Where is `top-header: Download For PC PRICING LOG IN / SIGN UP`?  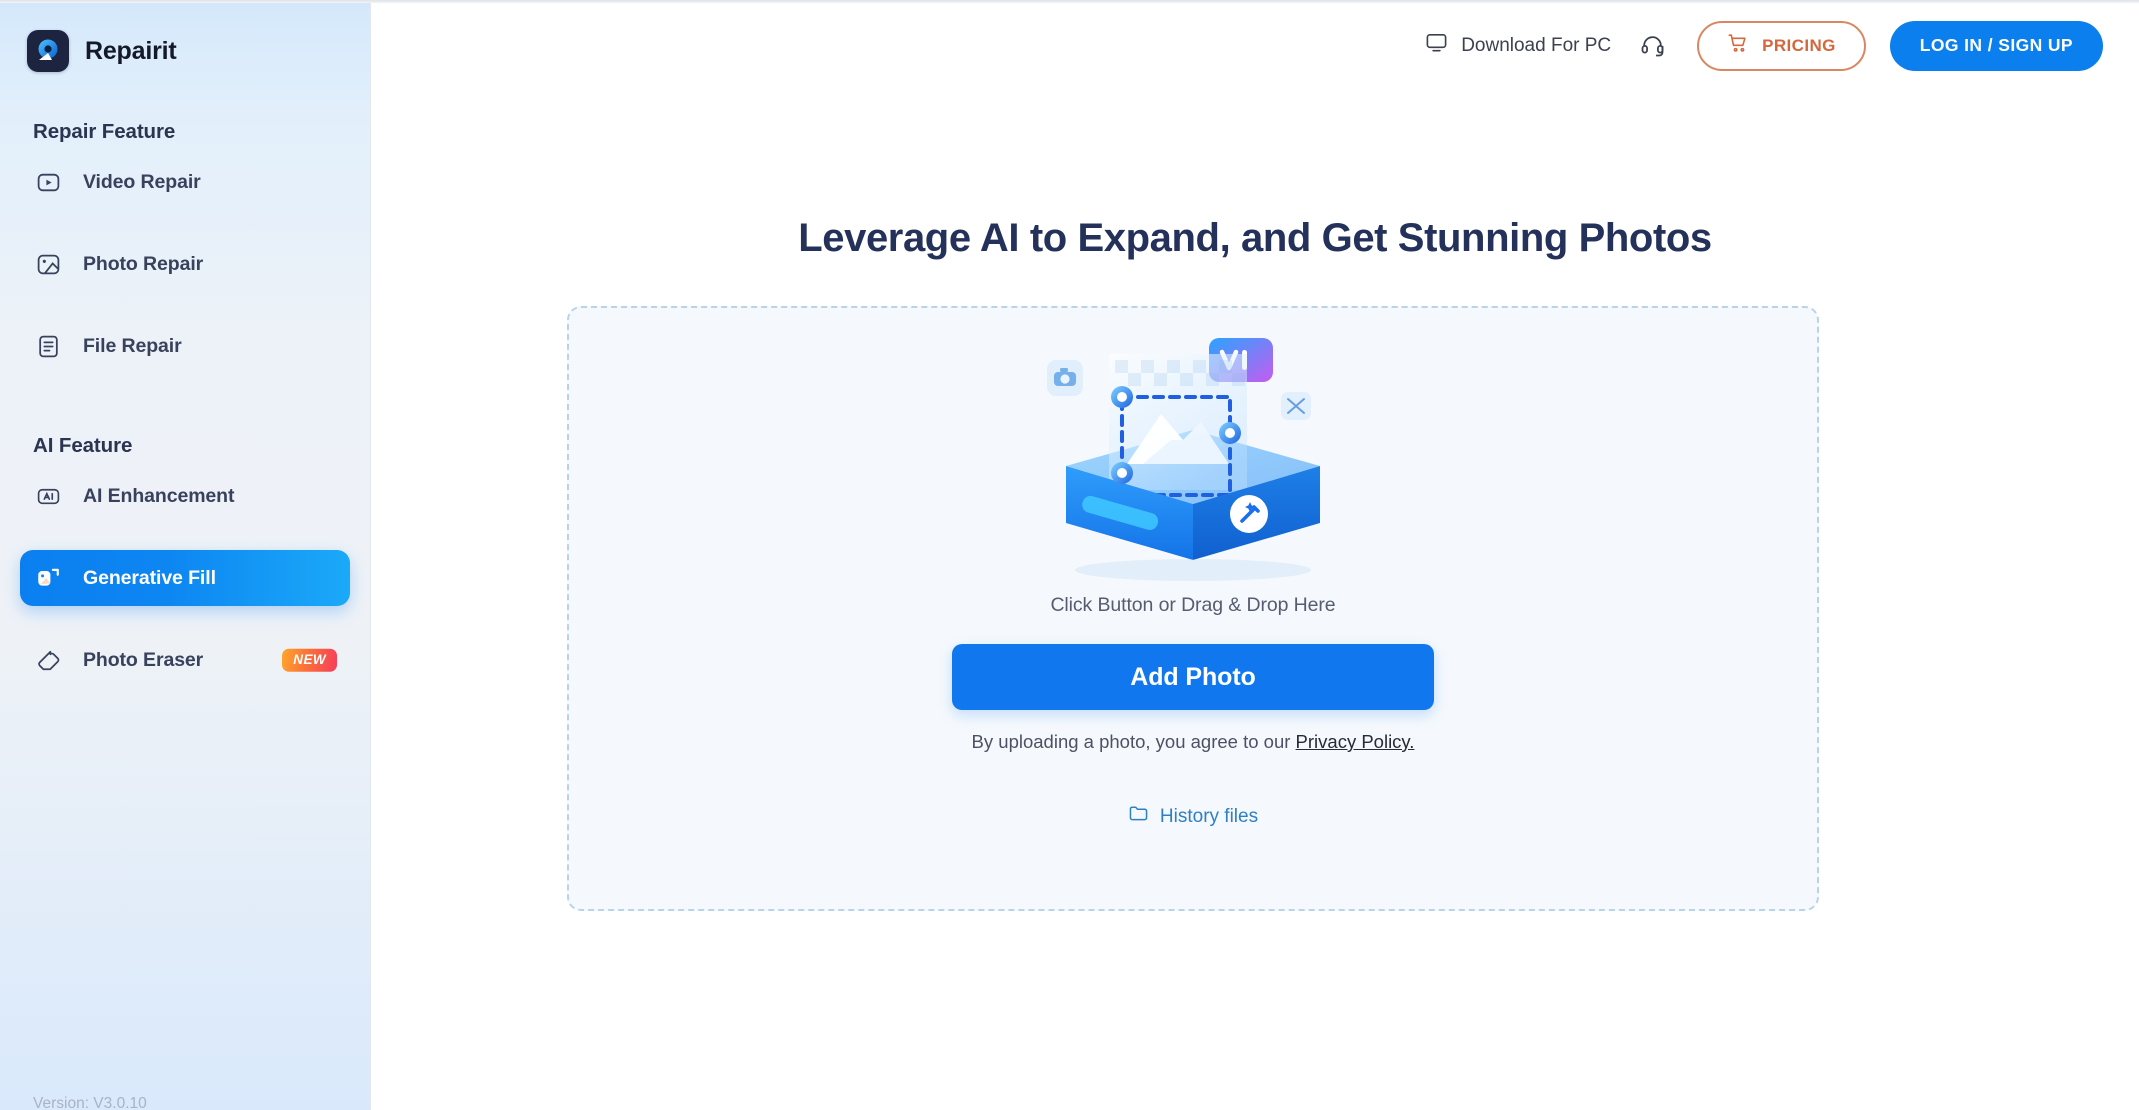 top-header: Download For PC PRICING LOG IN / SIGN UP is located at coordinates (1255, 45).